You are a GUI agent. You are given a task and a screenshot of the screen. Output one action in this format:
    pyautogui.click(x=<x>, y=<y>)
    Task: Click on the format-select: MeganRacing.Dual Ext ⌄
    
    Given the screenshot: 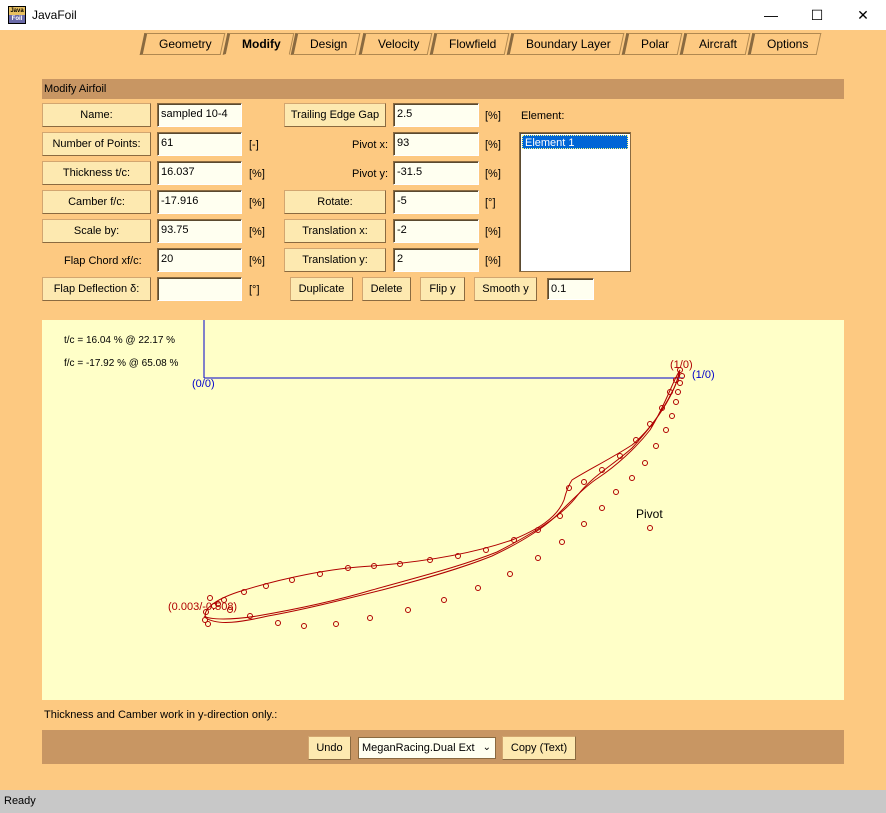 What is the action you would take?
    pyautogui.click(x=427, y=748)
    